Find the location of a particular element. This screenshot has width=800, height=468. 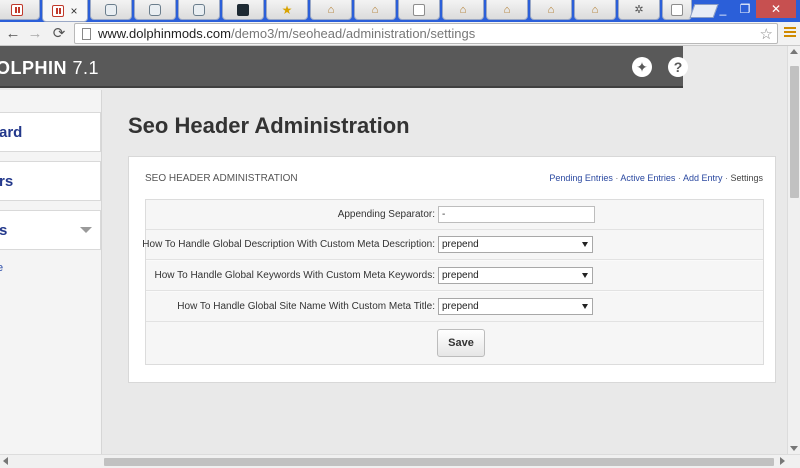

window-controls: _ ❐ ✕ is located at coordinates (754, 9).